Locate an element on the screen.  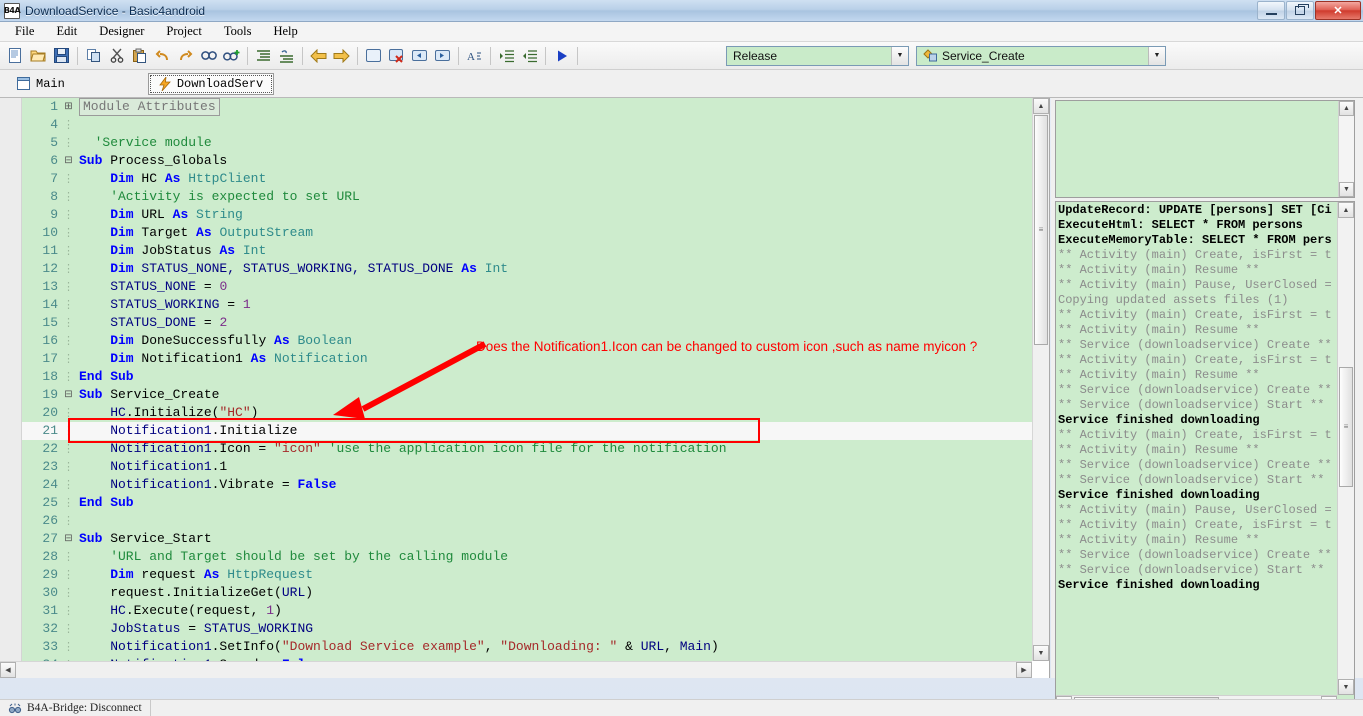
indent-less-icon is located at coordinates (529, 56).